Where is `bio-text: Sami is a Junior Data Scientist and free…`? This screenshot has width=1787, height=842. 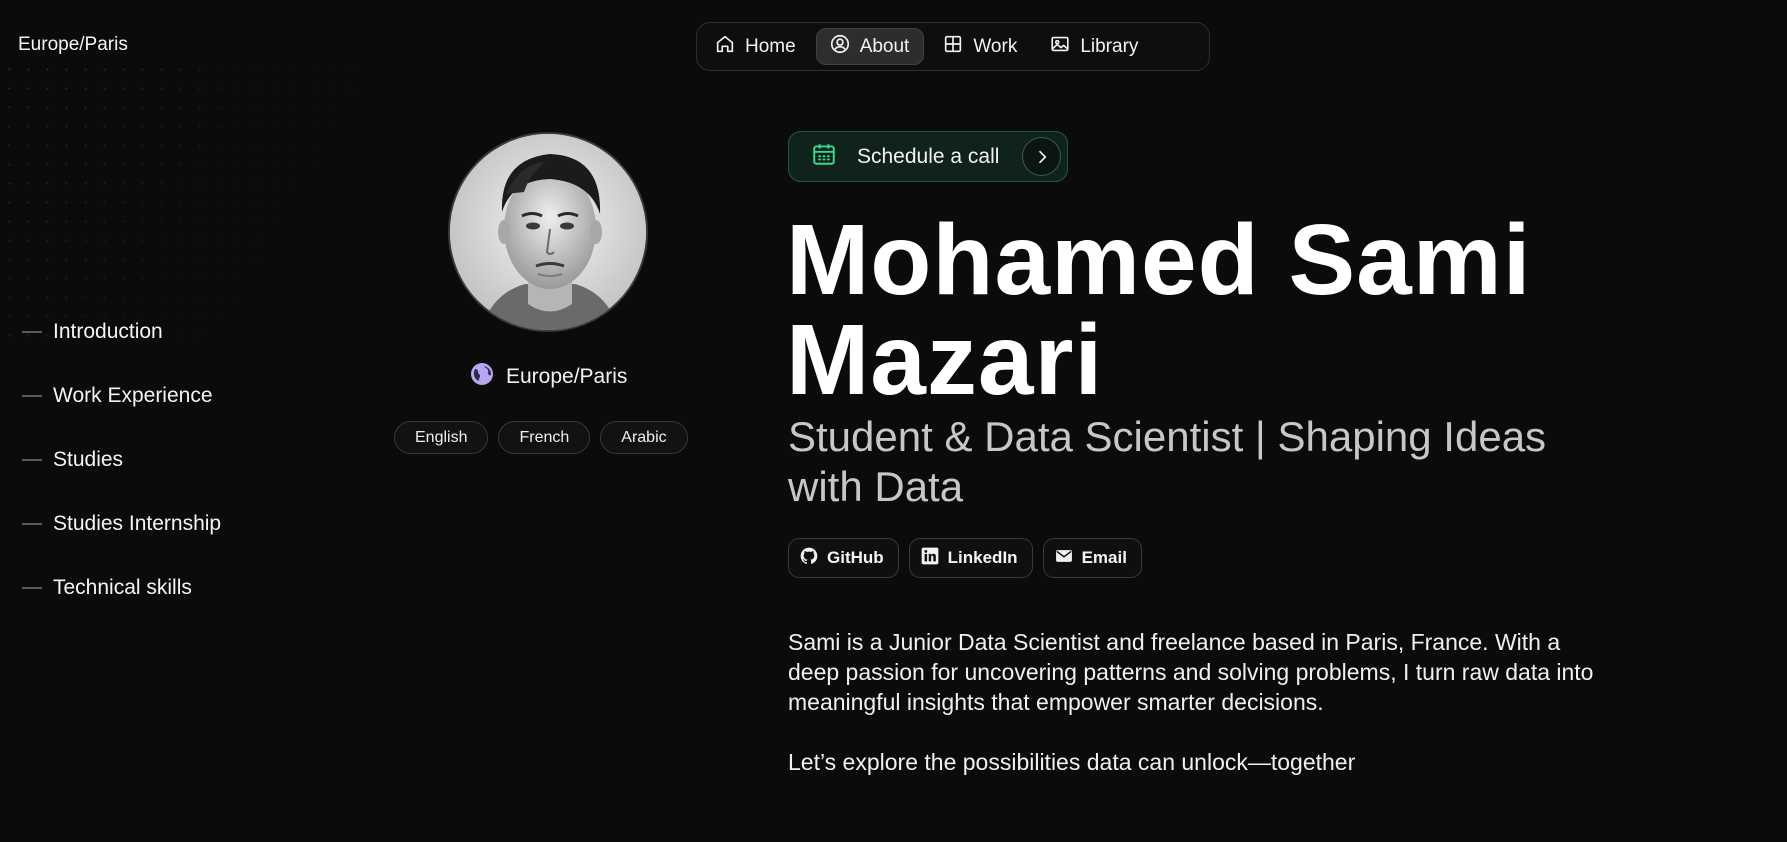 bio-text: Sami is a Junior Data Scientist and free… is located at coordinates (1198, 702).